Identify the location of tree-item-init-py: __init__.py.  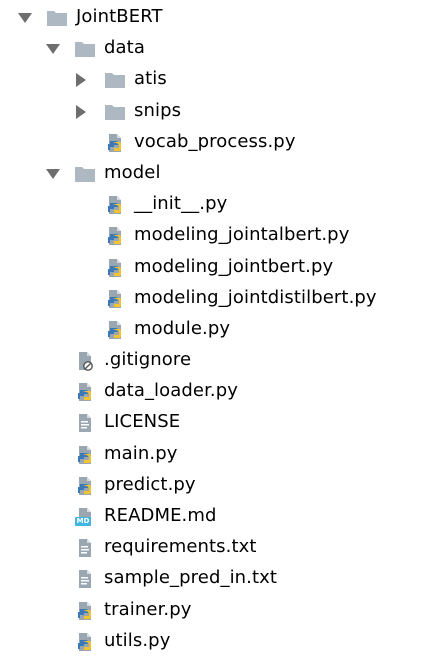
(224, 204).